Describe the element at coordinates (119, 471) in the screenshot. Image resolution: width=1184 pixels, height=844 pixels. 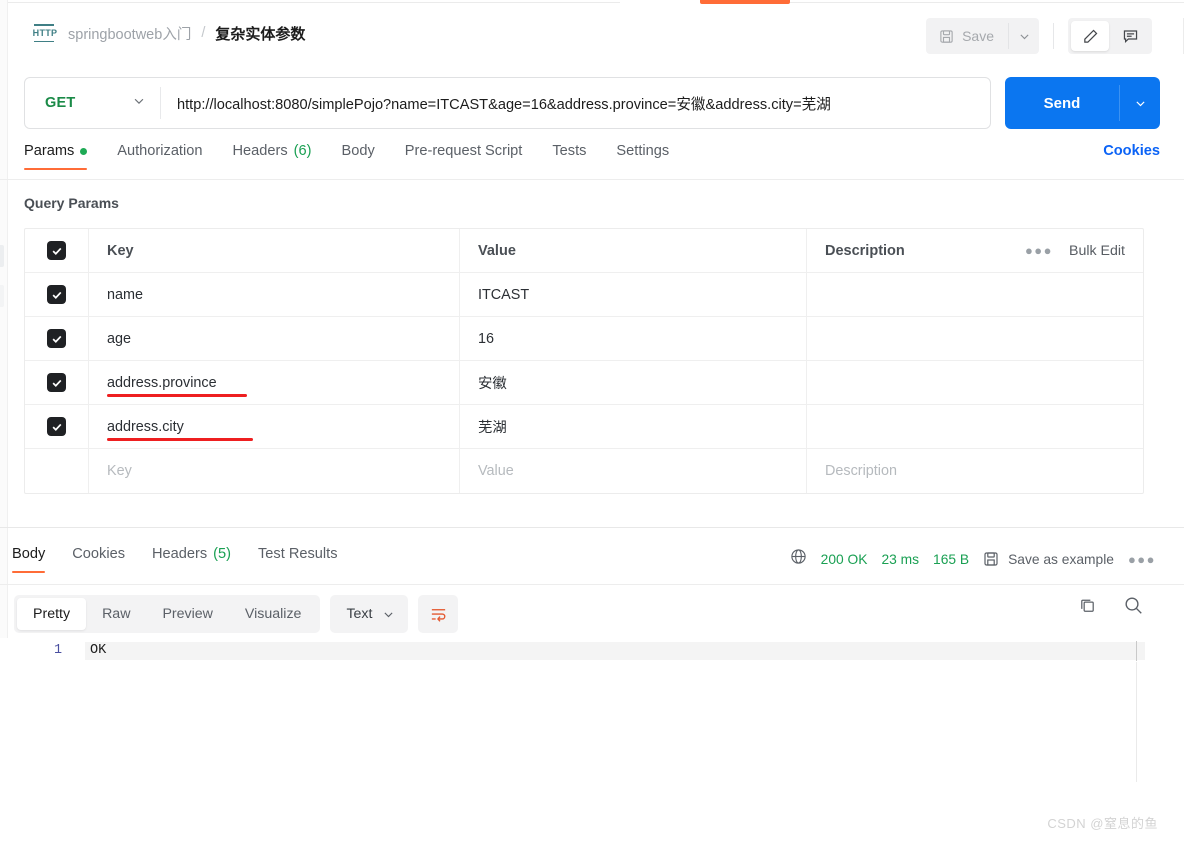
I see `row-key-placeholder: Key` at that location.